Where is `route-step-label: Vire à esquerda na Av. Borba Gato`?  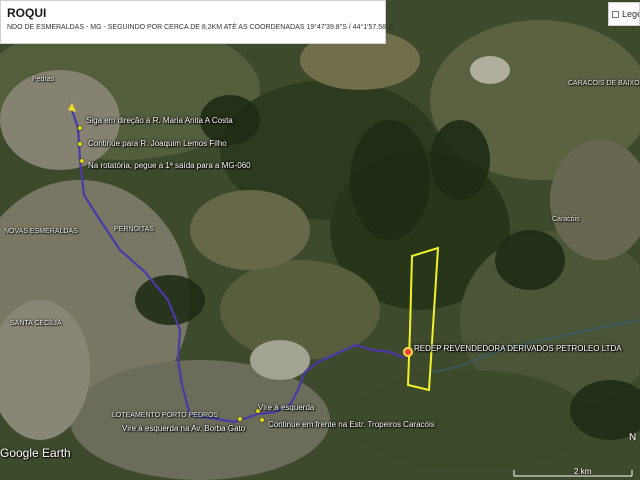 route-step-label: Vire à esquerda na Av. Borba Gato is located at coordinates (184, 428).